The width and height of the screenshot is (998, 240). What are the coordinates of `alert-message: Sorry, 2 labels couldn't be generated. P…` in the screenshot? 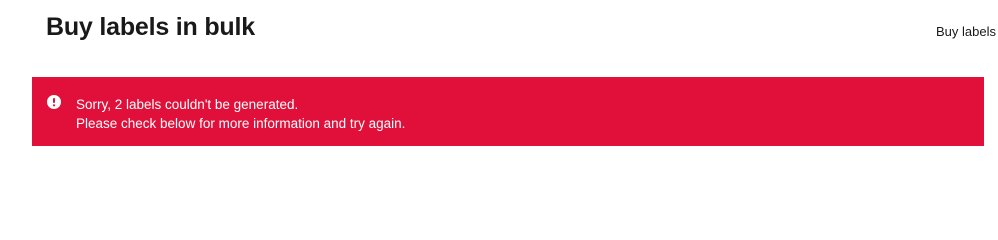 It's located at (240, 114).